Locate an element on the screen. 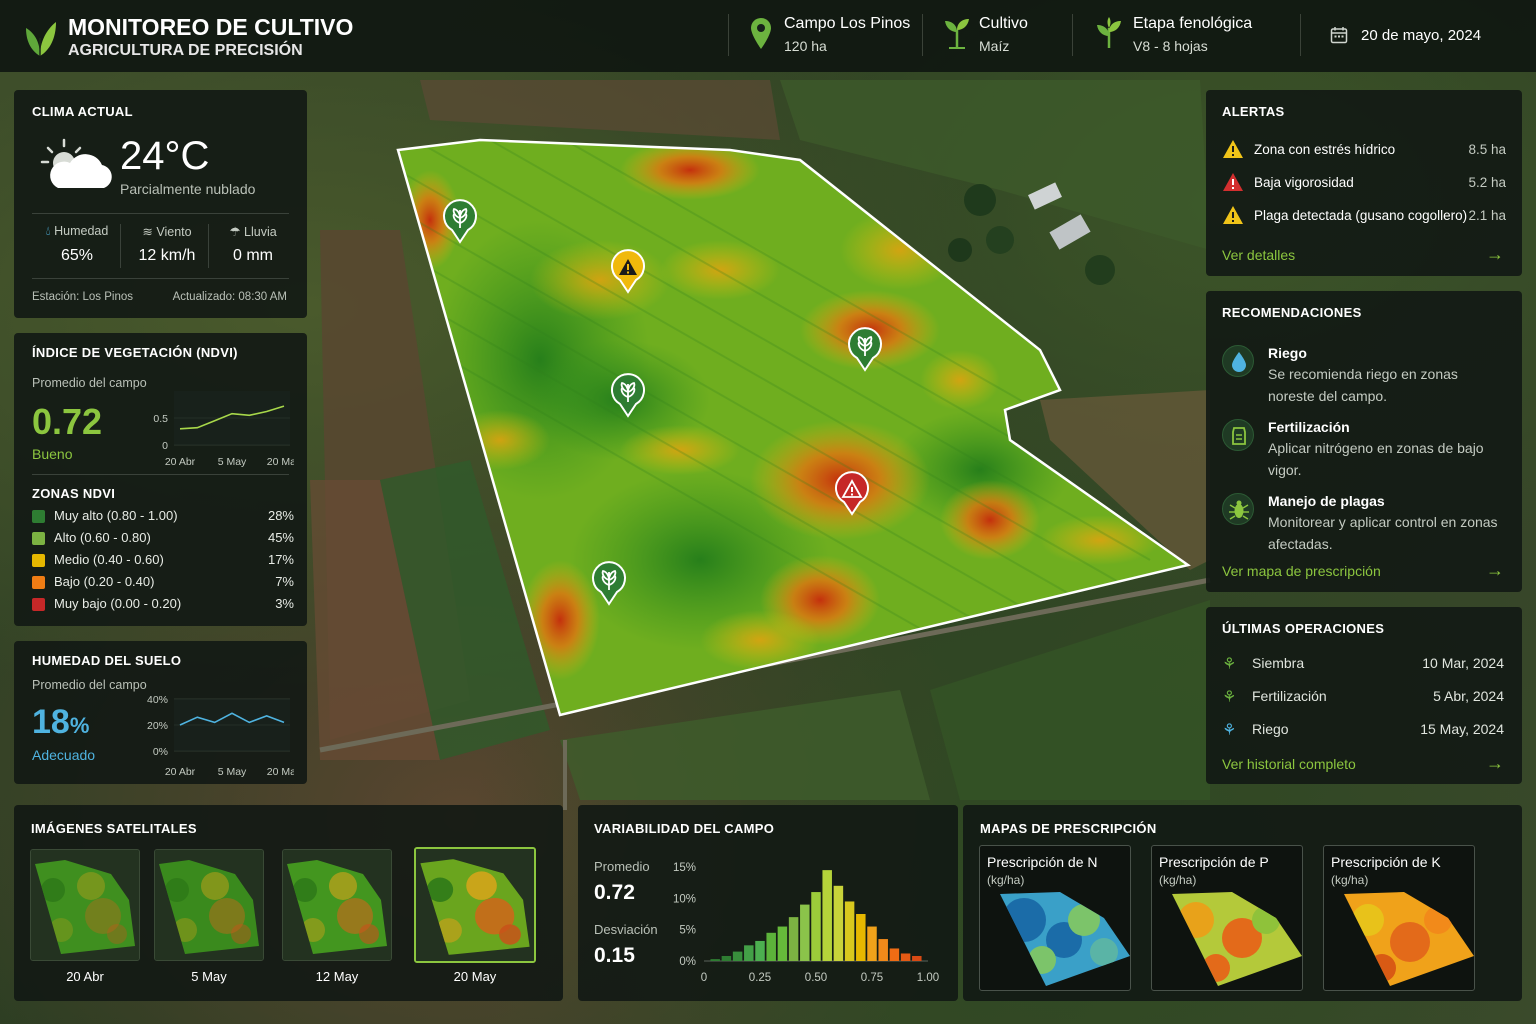  zone-label: Alto (0.60 - 0.80) is located at coordinates (102, 537).